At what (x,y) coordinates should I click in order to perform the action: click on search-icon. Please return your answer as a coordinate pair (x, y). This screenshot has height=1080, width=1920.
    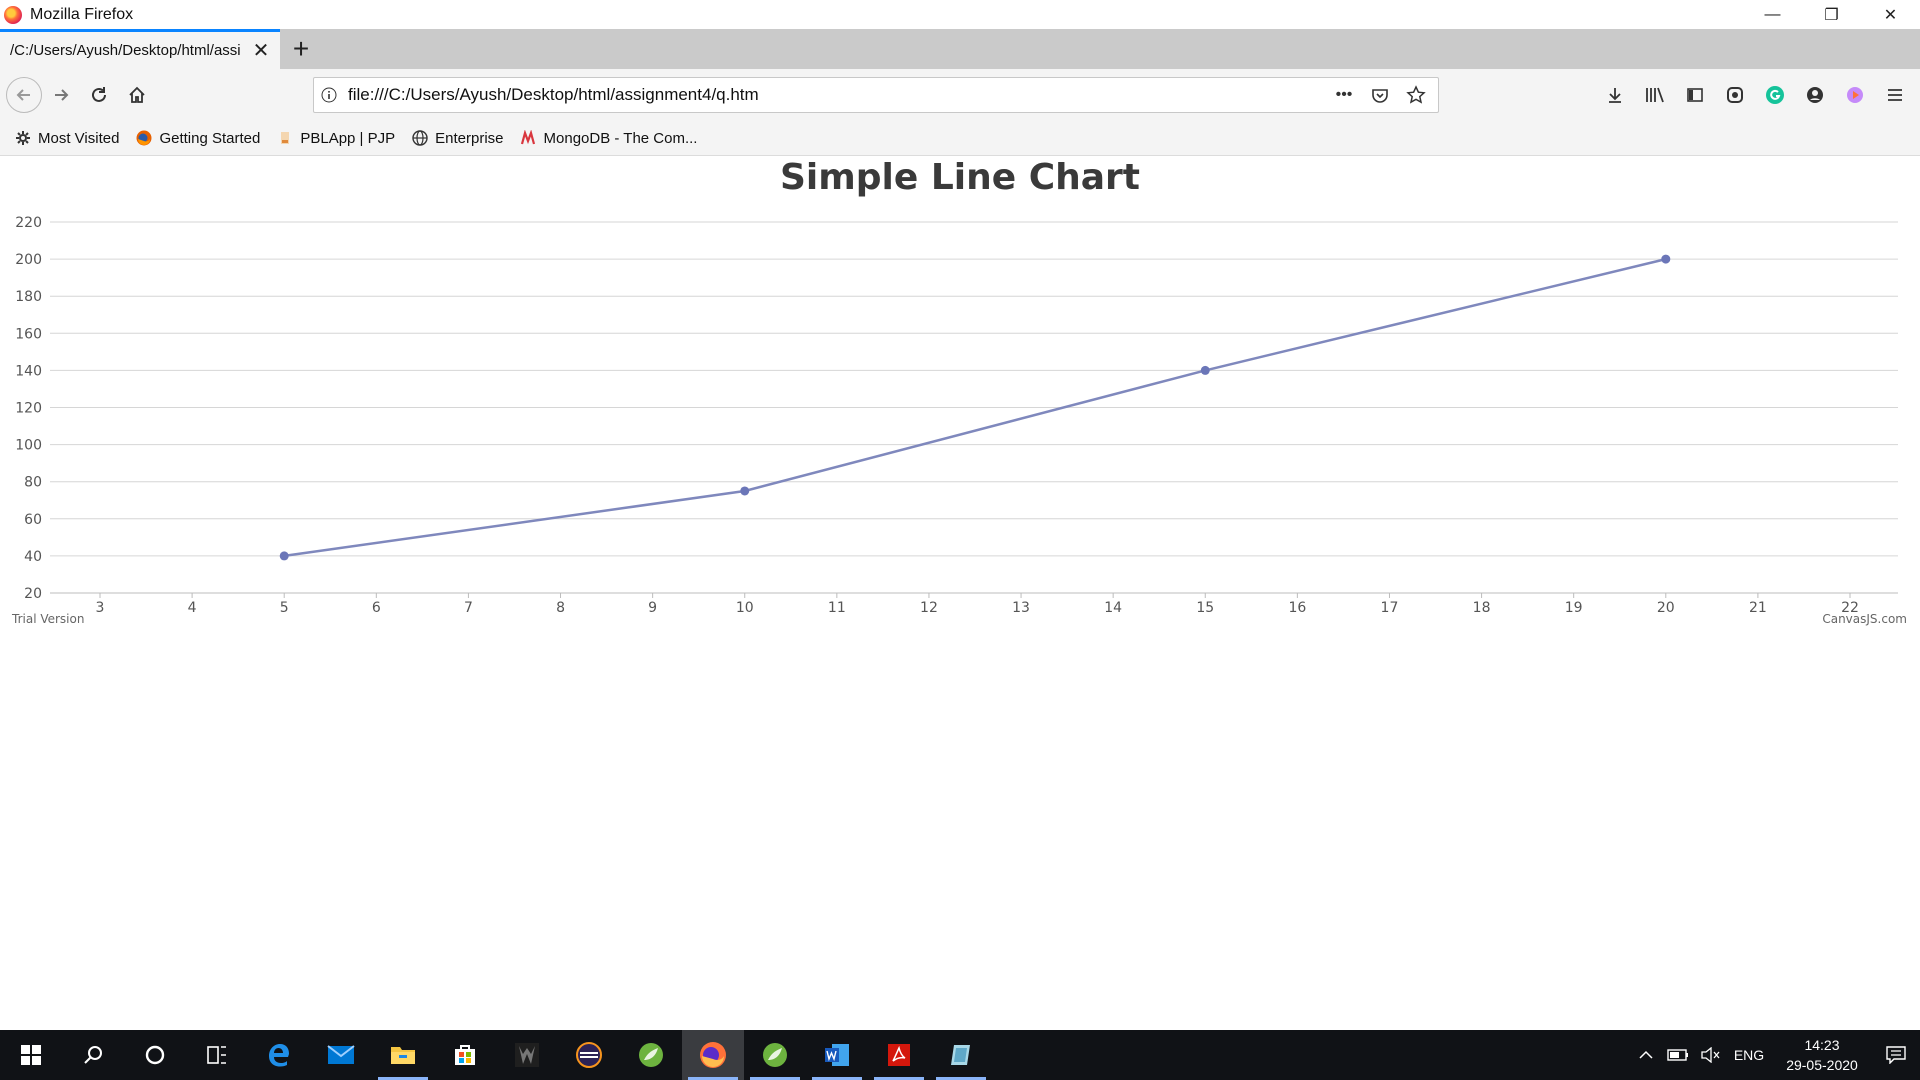
    Looking at the image, I should click on (93, 1055).